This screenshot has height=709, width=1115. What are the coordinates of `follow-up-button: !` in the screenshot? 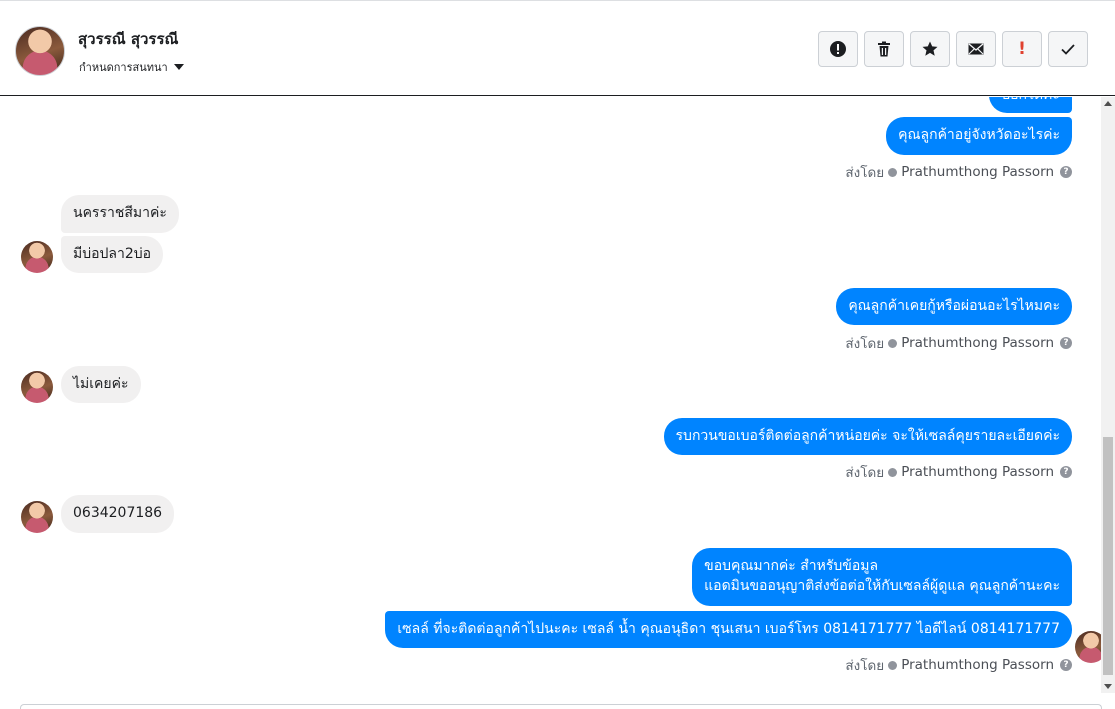 It's located at (1022, 49).